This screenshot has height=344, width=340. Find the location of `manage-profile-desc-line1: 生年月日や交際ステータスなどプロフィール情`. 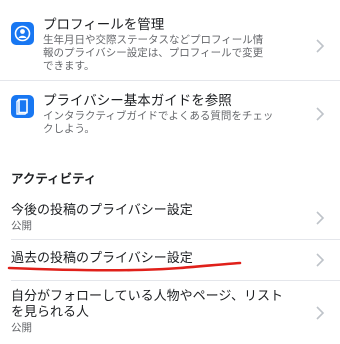

manage-profile-desc-line1: 生年月日や交際ステータスなどプロフィール情 is located at coordinates (153, 40).